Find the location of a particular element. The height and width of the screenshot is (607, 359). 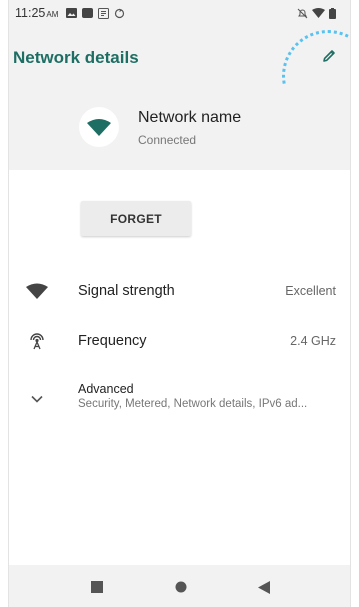

network-status: Connected is located at coordinates (167, 140).